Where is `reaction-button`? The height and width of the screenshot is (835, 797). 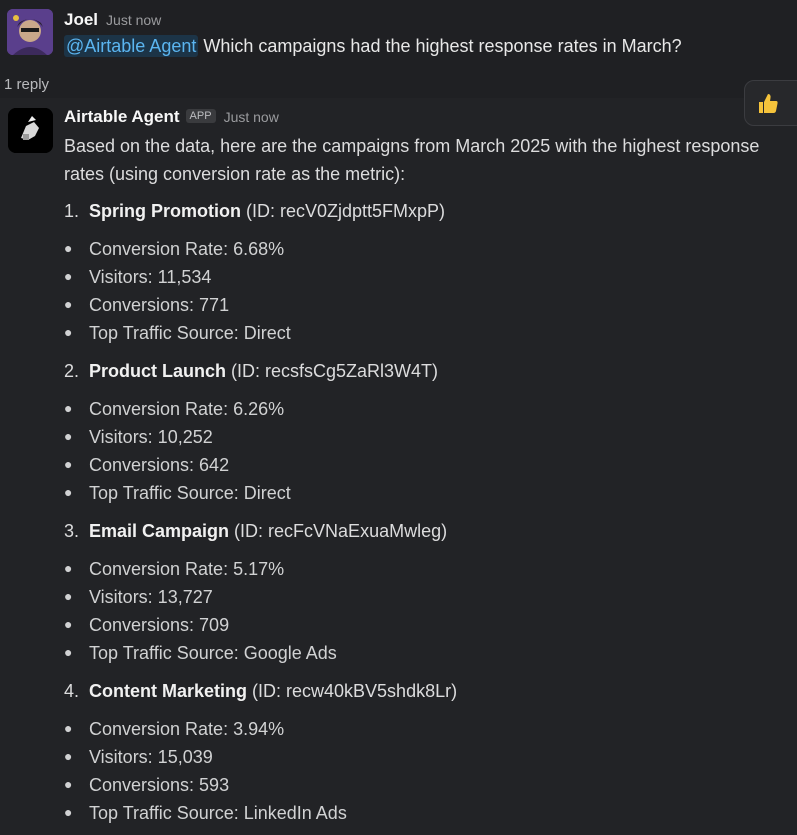
reaction-button is located at coordinates (770, 103).